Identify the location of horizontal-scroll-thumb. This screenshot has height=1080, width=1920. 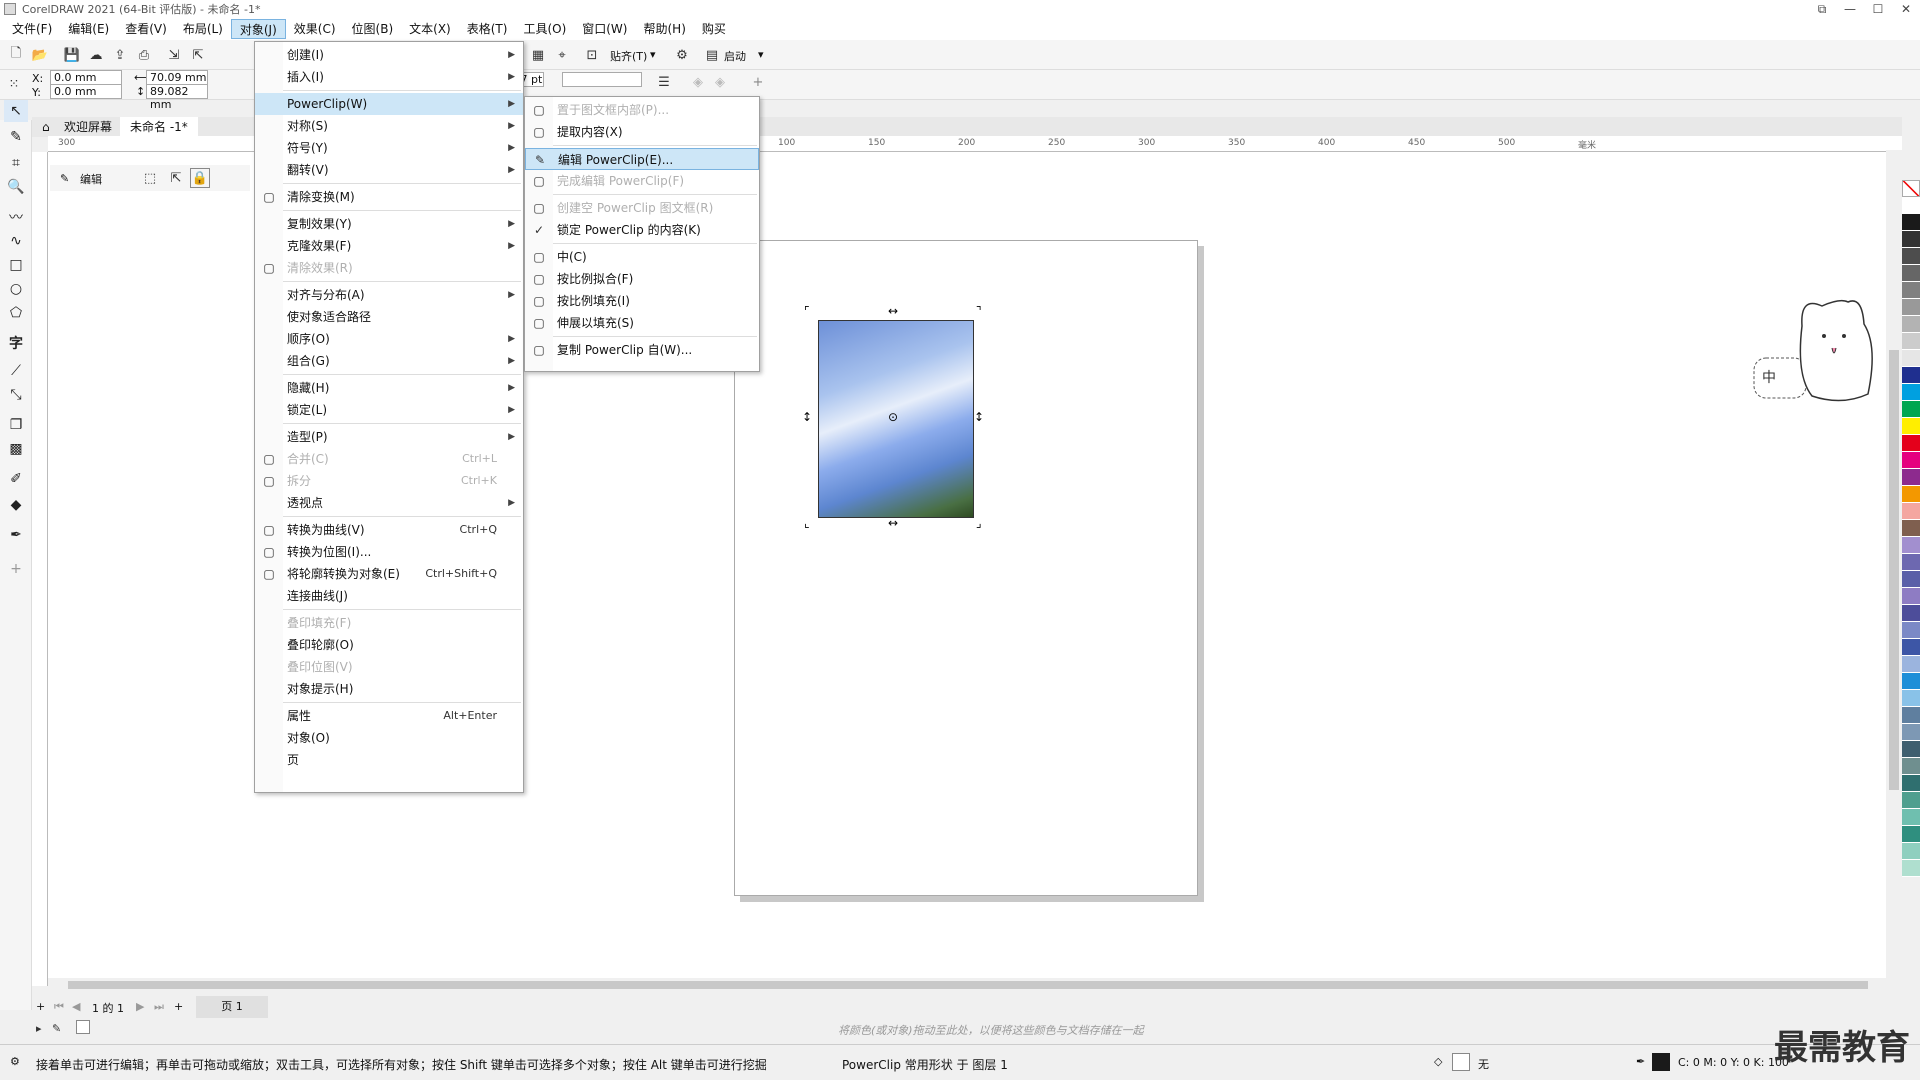
(968, 985).